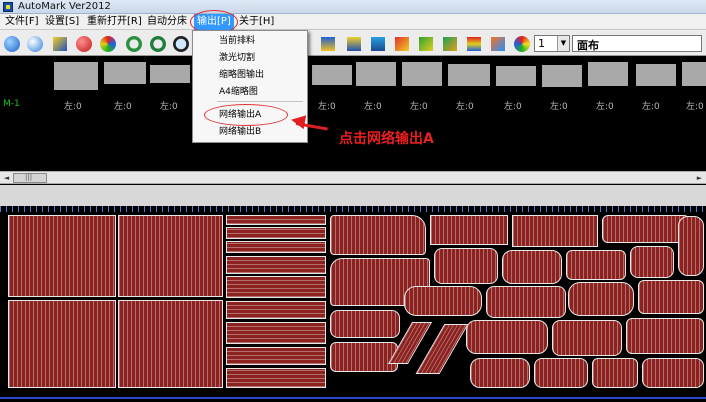 The width and height of the screenshot is (706, 402). I want to click on color-wheel-icon, so click(498, 44).